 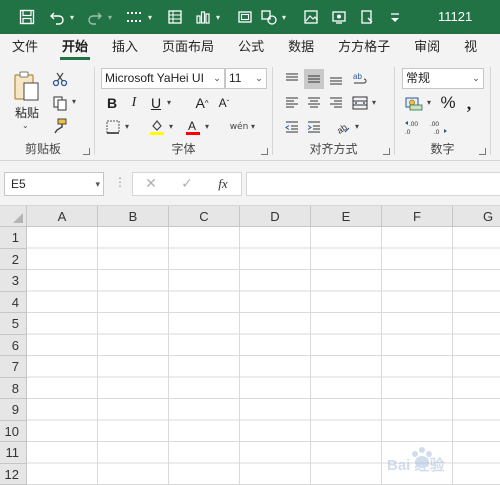 What do you see at coordinates (203, 17) in the screenshot?
I see `chart-icon` at bounding box center [203, 17].